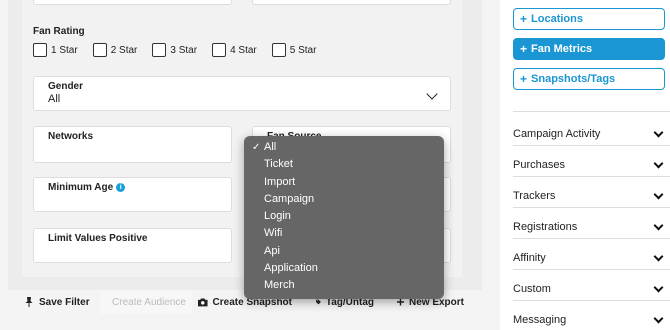 This screenshot has height=330, width=670. What do you see at coordinates (293, 50) in the screenshot?
I see `fan-rating-5-star: 5 Star` at bounding box center [293, 50].